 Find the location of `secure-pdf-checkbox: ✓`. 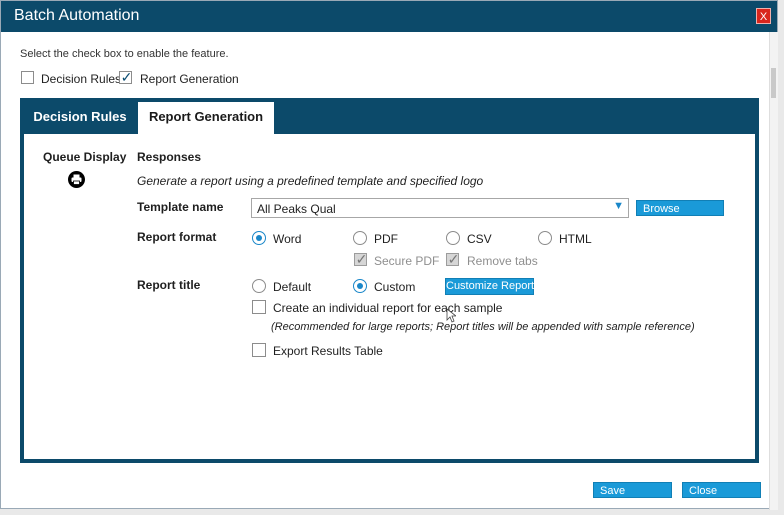

secure-pdf-checkbox: ✓ is located at coordinates (361, 259).